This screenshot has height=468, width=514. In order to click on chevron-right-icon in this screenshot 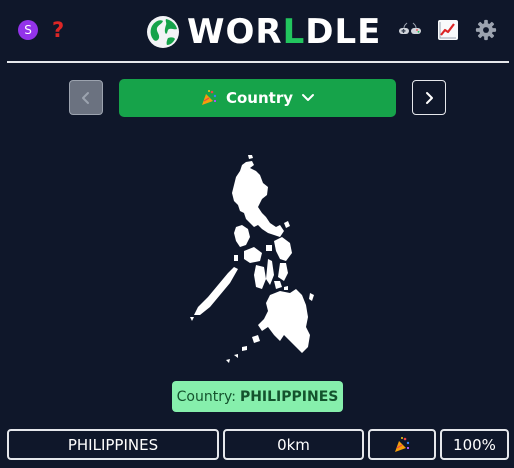, I will do `click(429, 97)`.